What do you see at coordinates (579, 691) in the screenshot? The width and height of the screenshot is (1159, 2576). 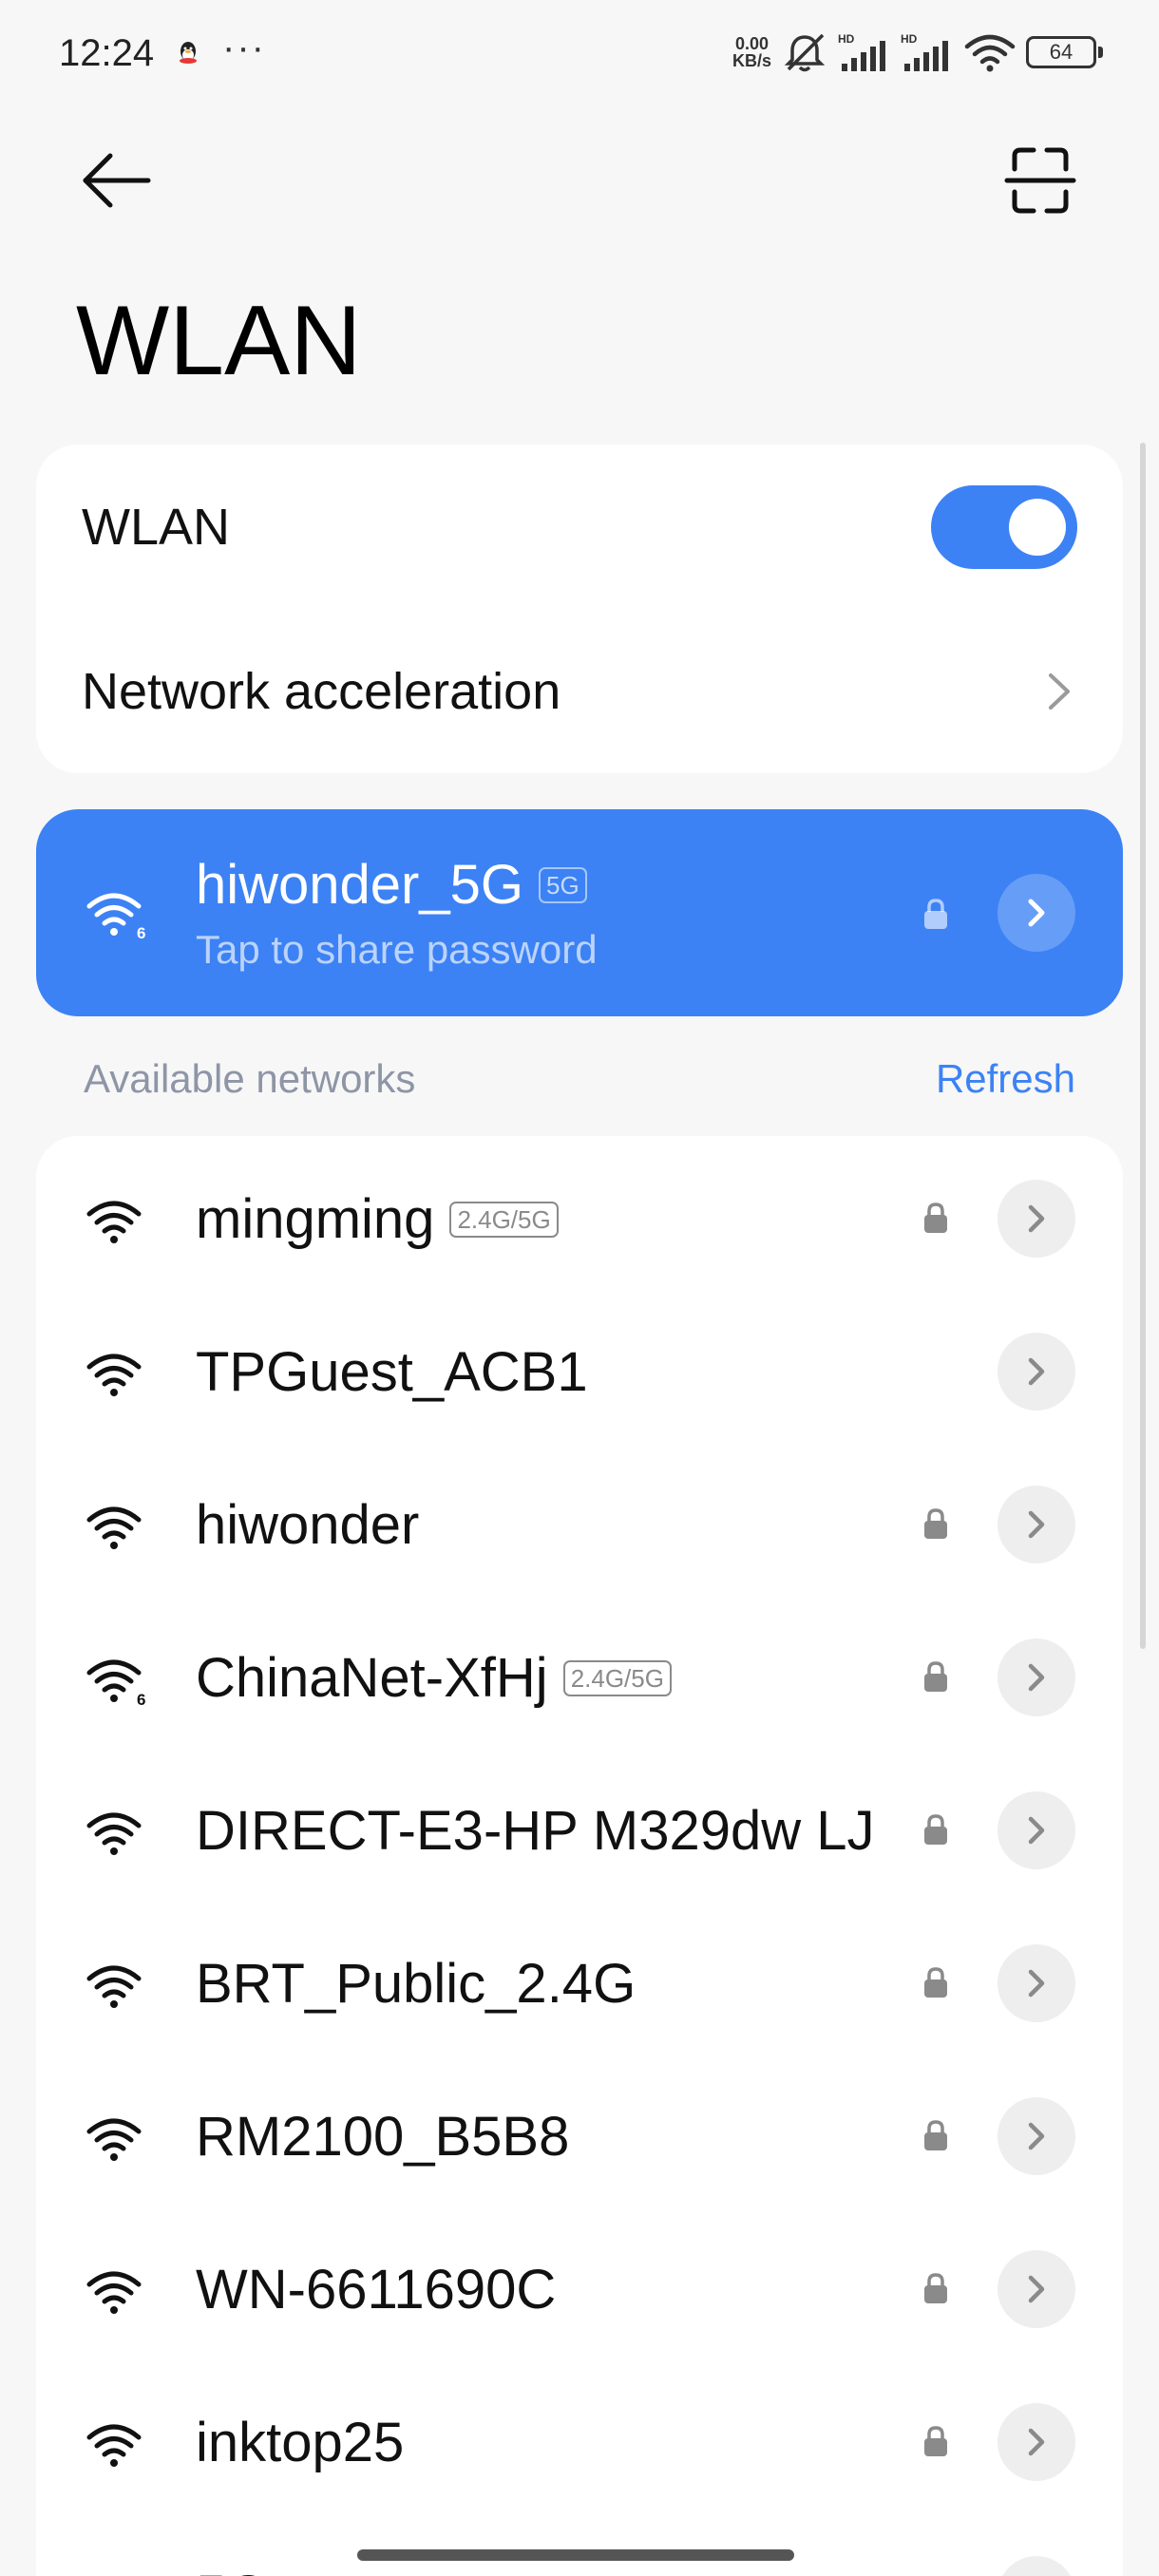 I see `network-acceleration-row: Network acceleration` at bounding box center [579, 691].